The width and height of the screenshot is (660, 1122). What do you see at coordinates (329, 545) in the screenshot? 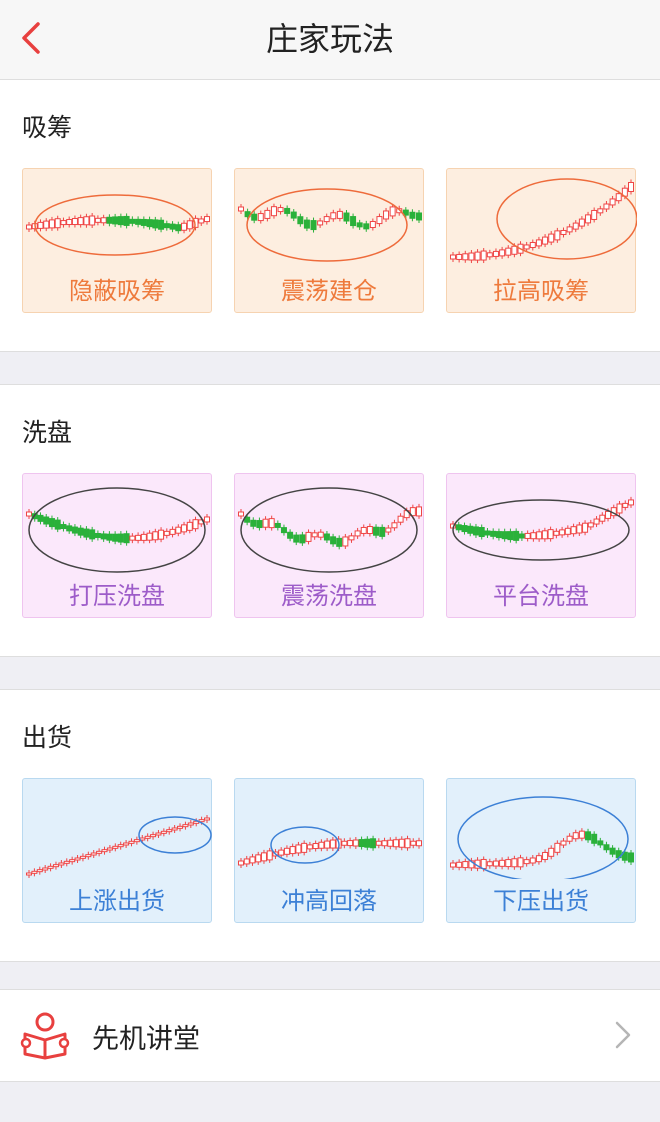
I see `pattern-card-oscillation-washout: 震荡洗盘` at bounding box center [329, 545].